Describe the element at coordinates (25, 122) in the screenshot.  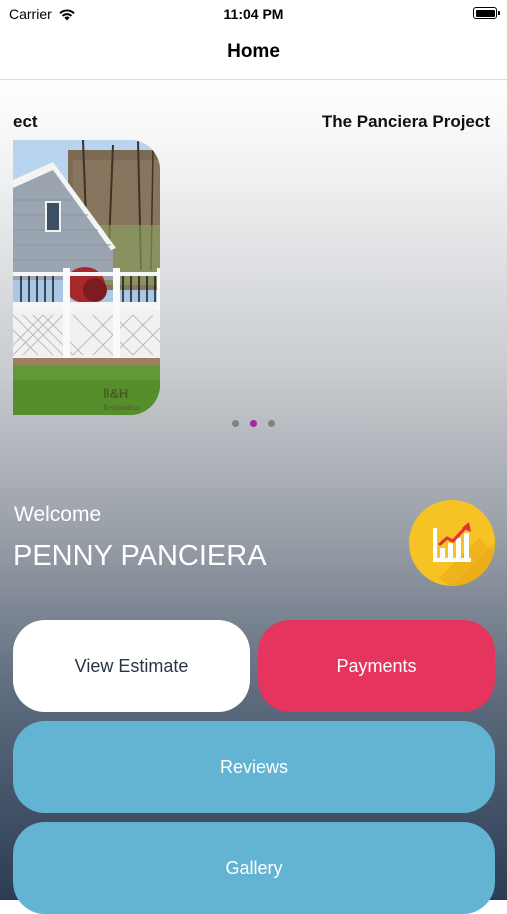
I see `carousel-prev-title: ect` at that location.